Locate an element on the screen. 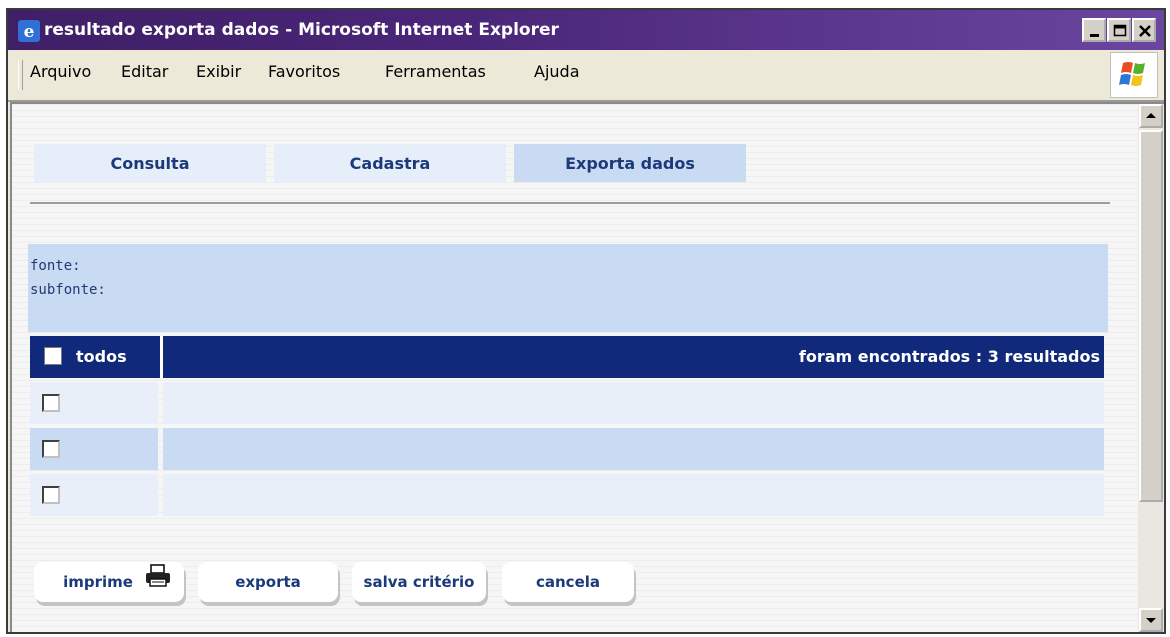 The image size is (1170, 637). vertical-scrollbar is located at coordinates (1151, 367).